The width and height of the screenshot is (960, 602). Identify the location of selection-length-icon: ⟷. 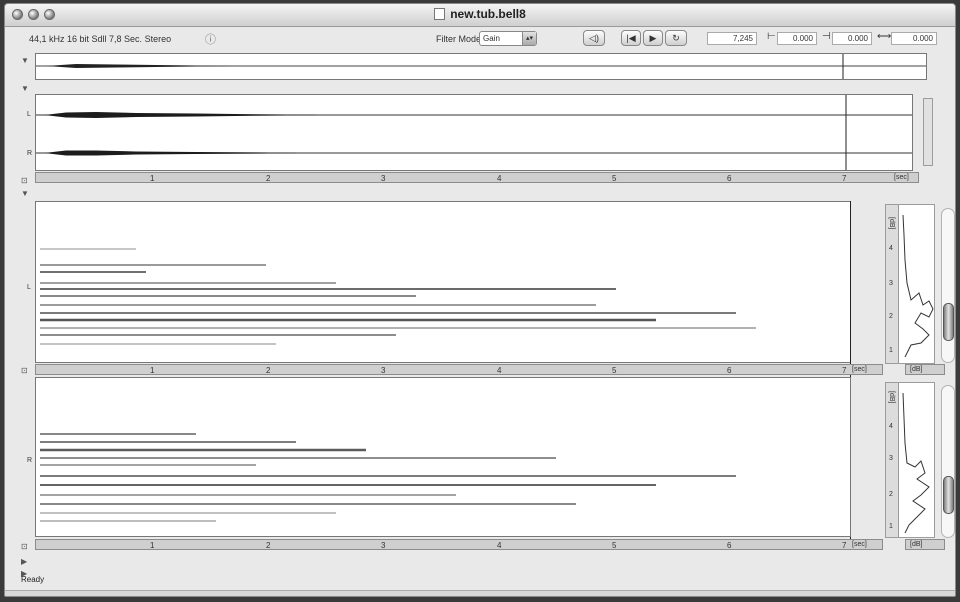
(884, 36).